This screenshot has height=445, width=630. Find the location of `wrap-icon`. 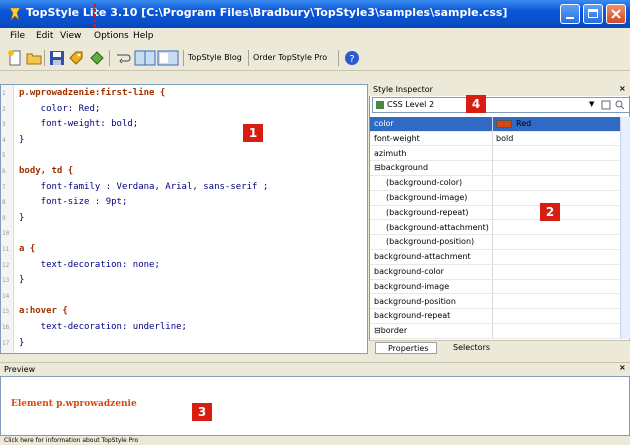

wrap-icon is located at coordinates (123, 58).